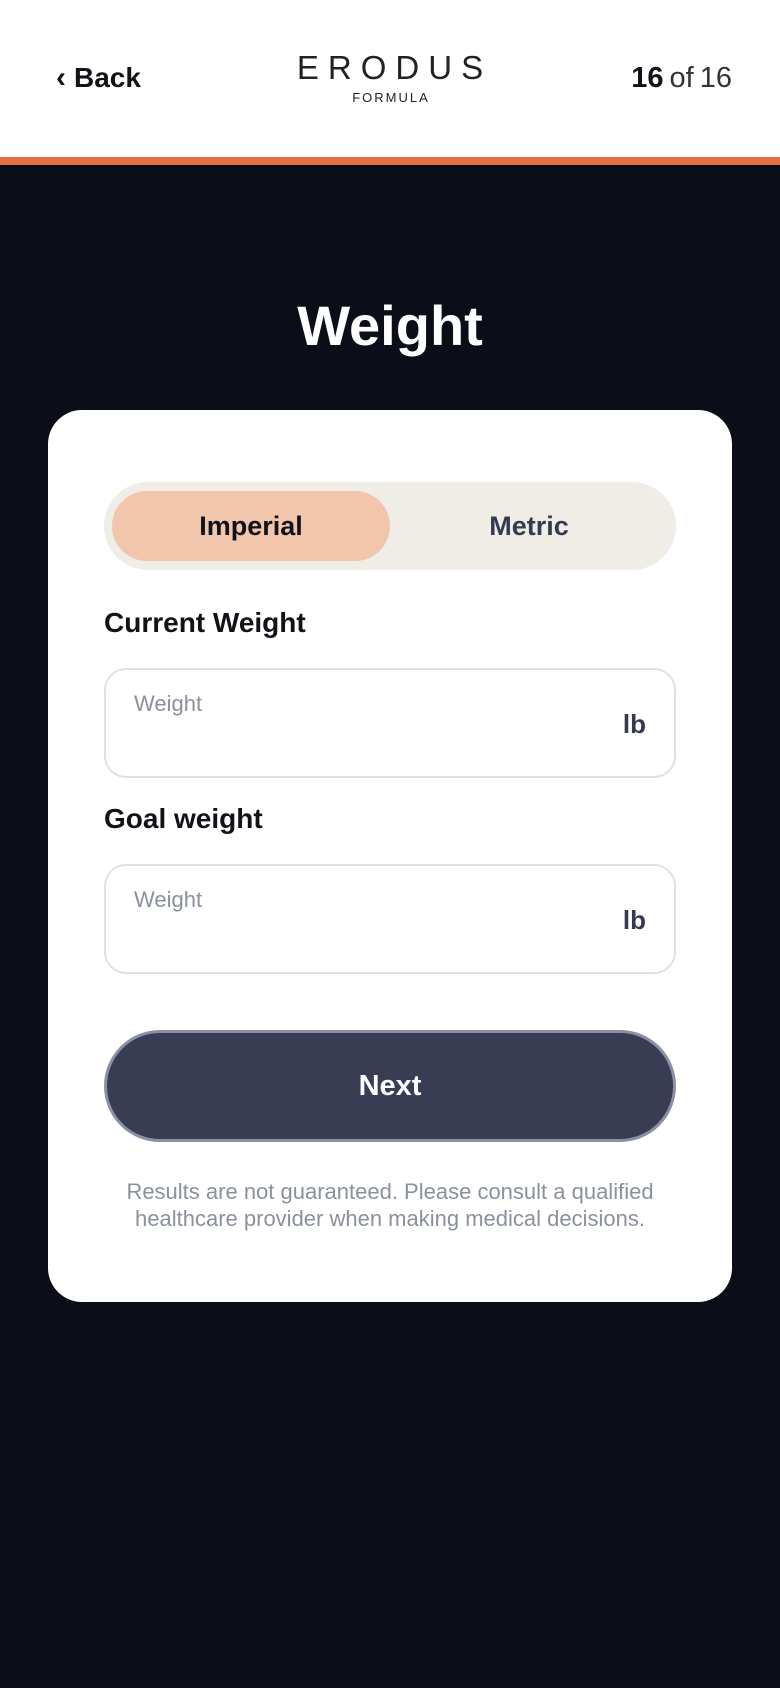  What do you see at coordinates (390, 325) in the screenshot?
I see `page-title: Weight` at bounding box center [390, 325].